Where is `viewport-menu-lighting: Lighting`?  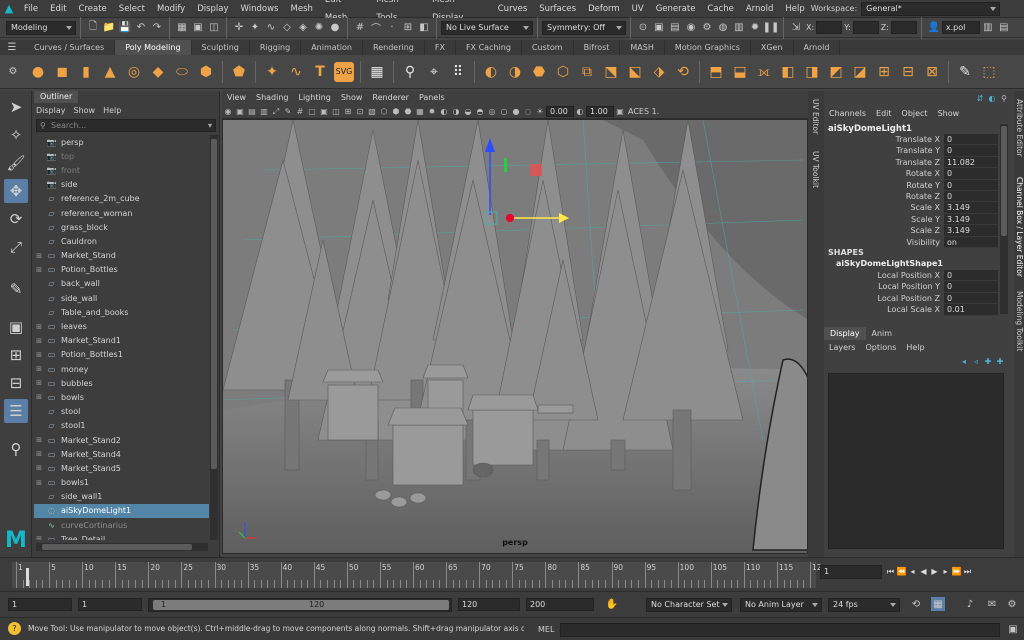
viewport-menu-lighting: Lighting is located at coordinates (314, 98).